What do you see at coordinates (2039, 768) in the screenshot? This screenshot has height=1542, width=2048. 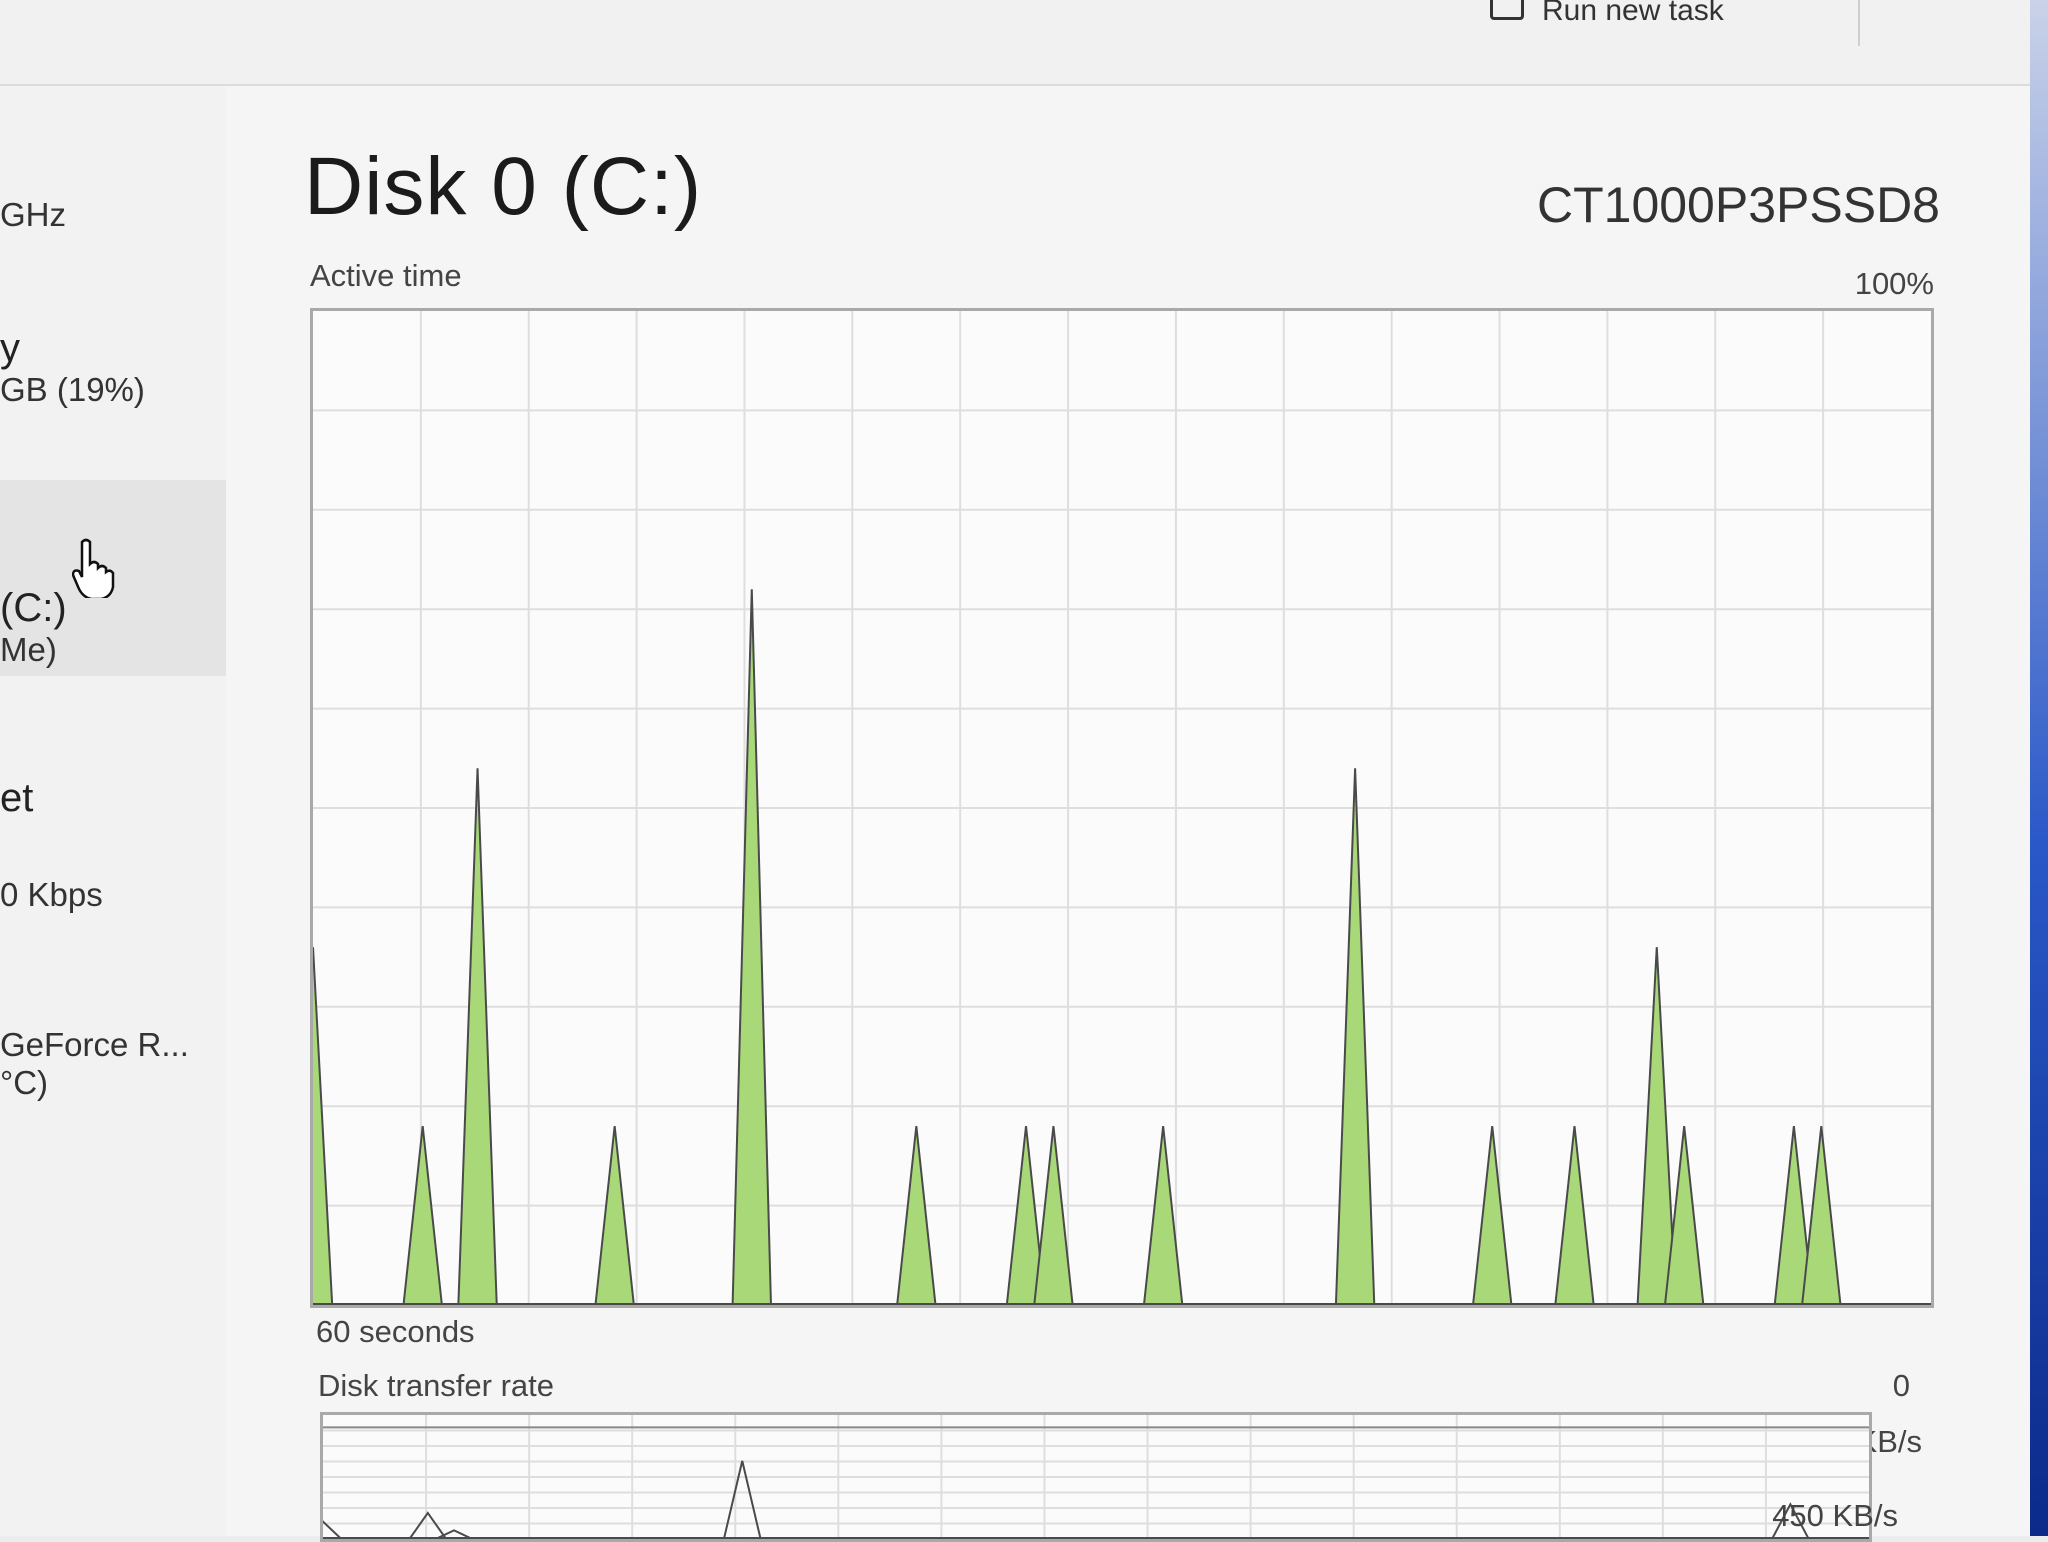 I see `desktop-wallpaper-edge` at bounding box center [2039, 768].